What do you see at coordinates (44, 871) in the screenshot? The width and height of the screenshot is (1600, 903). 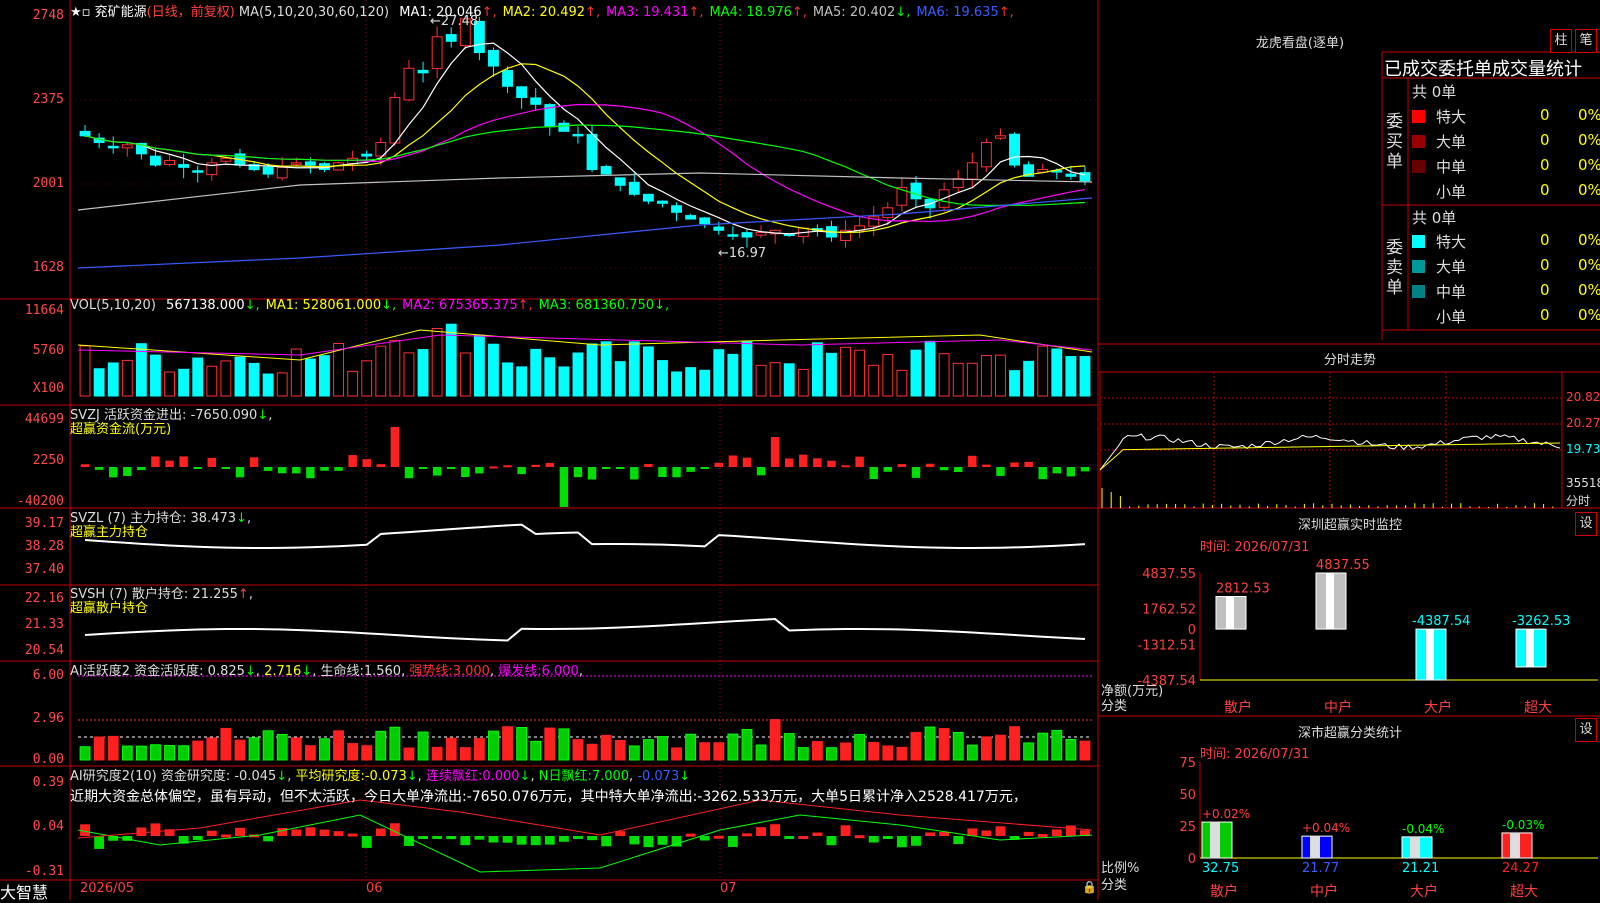 I see `ai-research-y-tick: -0.31` at bounding box center [44, 871].